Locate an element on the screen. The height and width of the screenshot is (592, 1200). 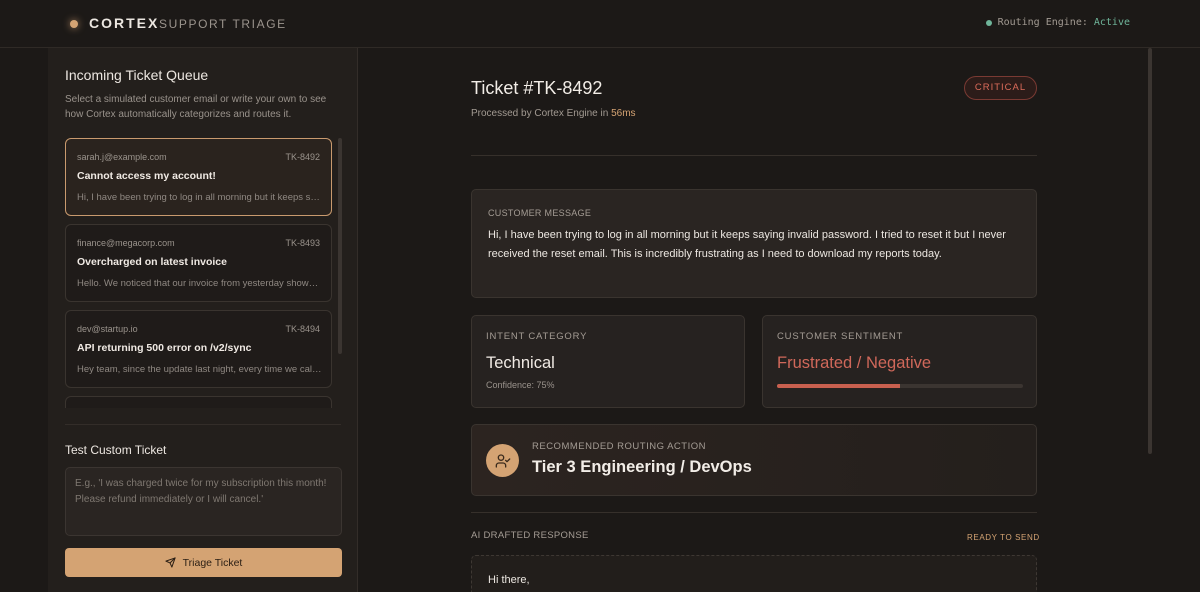
brand-dot-icon is located at coordinates (74, 24).